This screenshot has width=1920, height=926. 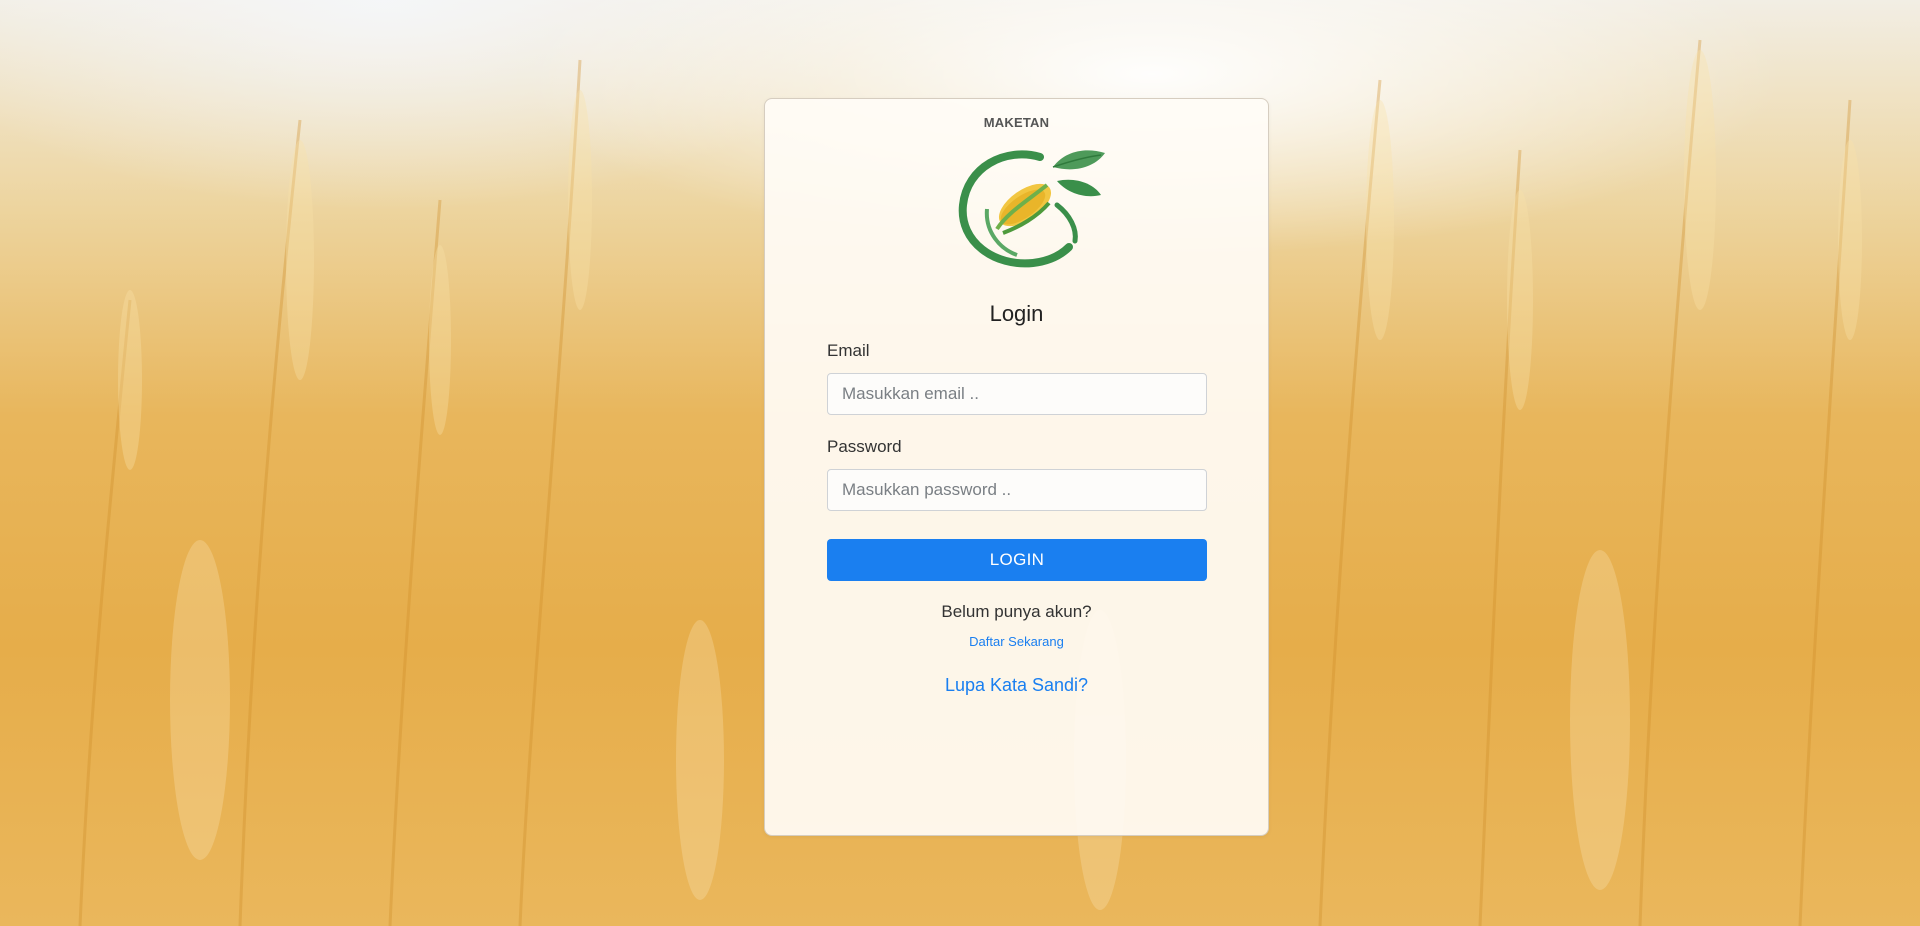 What do you see at coordinates (864, 446) in the screenshot?
I see `password-label: Password` at bounding box center [864, 446].